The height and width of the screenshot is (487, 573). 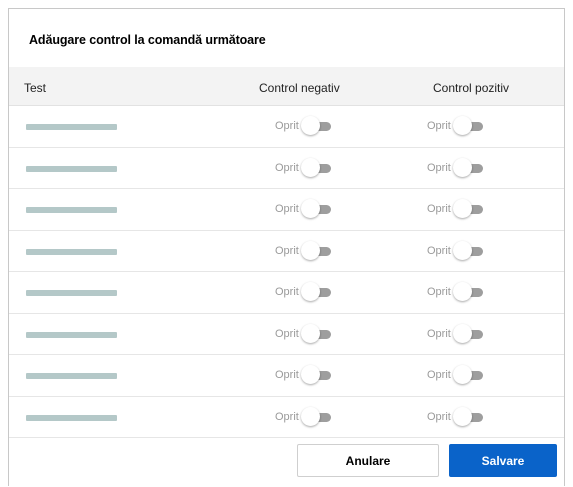 I want to click on column-header-negative-control: Control negativ, so click(x=299, y=88).